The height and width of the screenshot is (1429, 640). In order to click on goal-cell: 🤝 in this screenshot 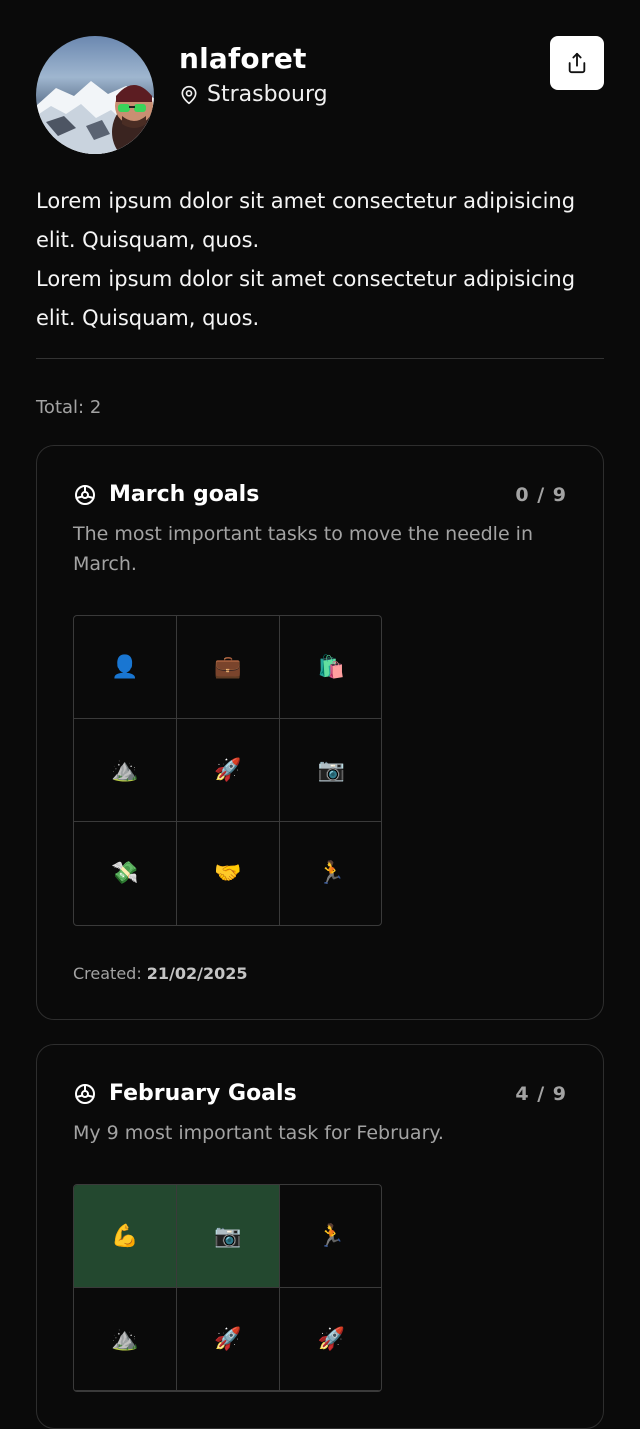, I will do `click(228, 873)`.